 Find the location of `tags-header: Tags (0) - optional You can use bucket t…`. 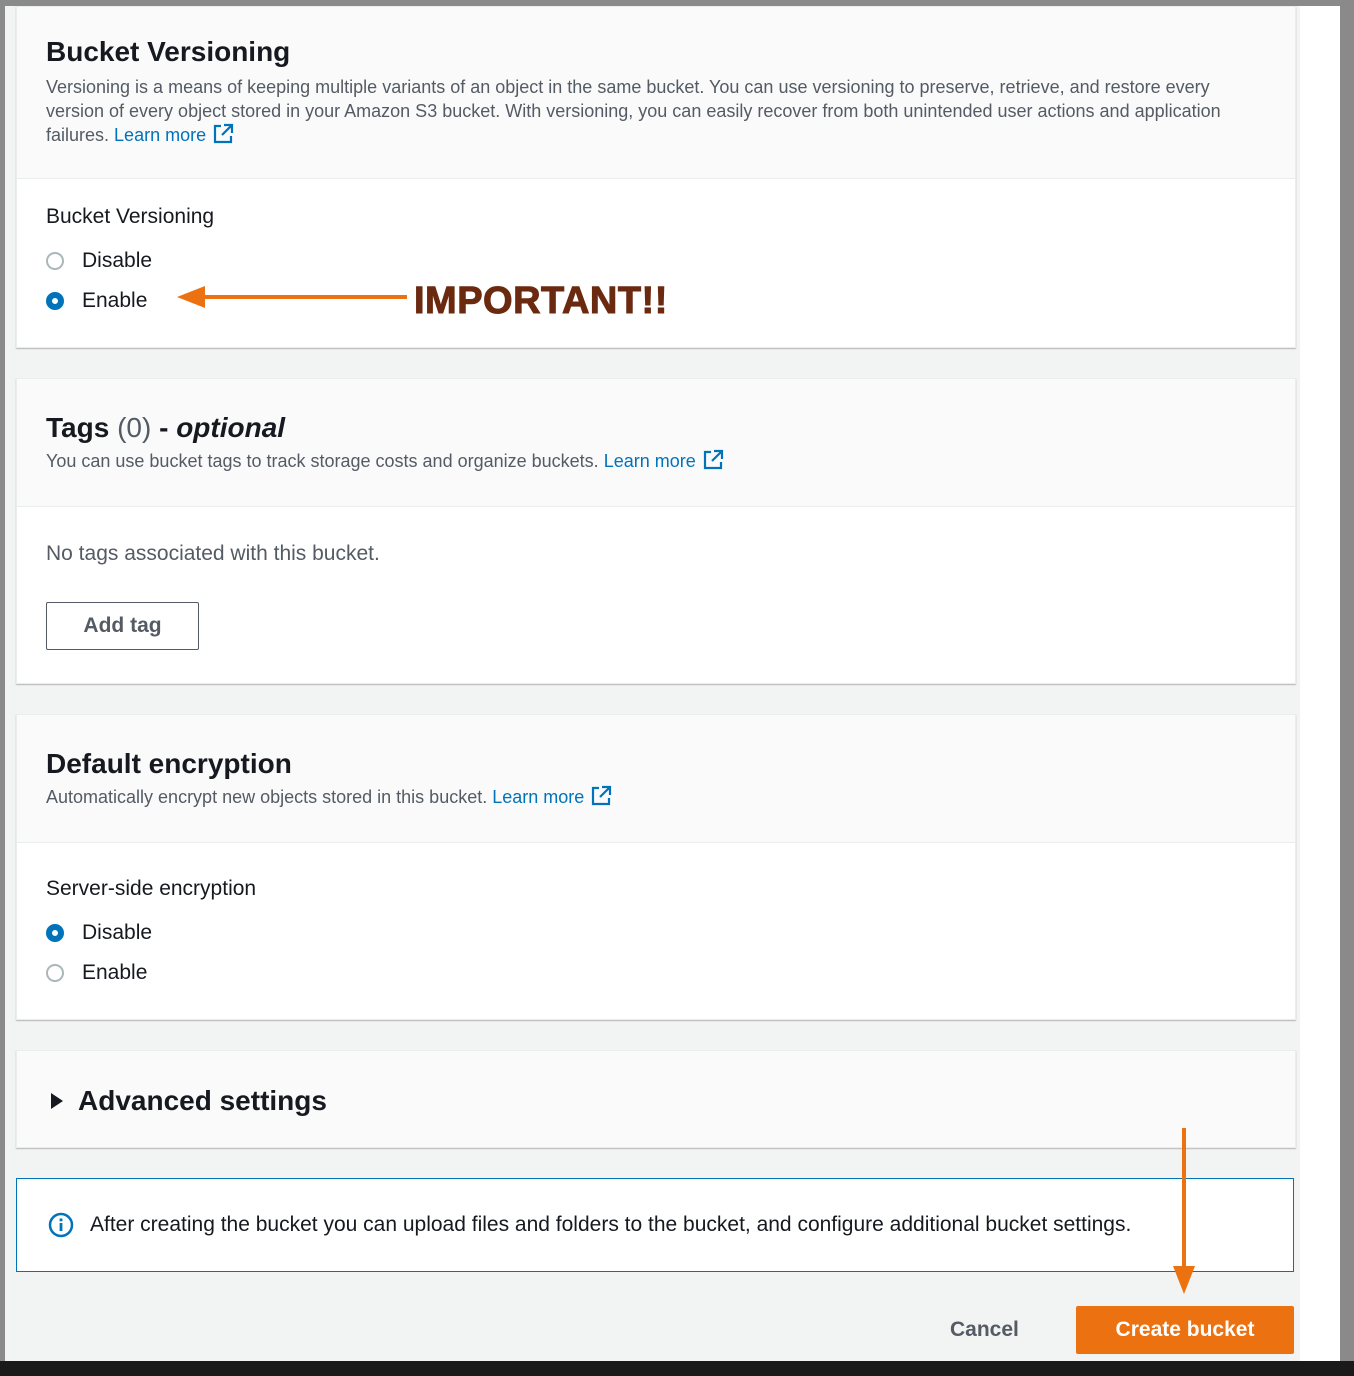

tags-header: Tags (0) - optional You can use bucket t… is located at coordinates (656, 443).